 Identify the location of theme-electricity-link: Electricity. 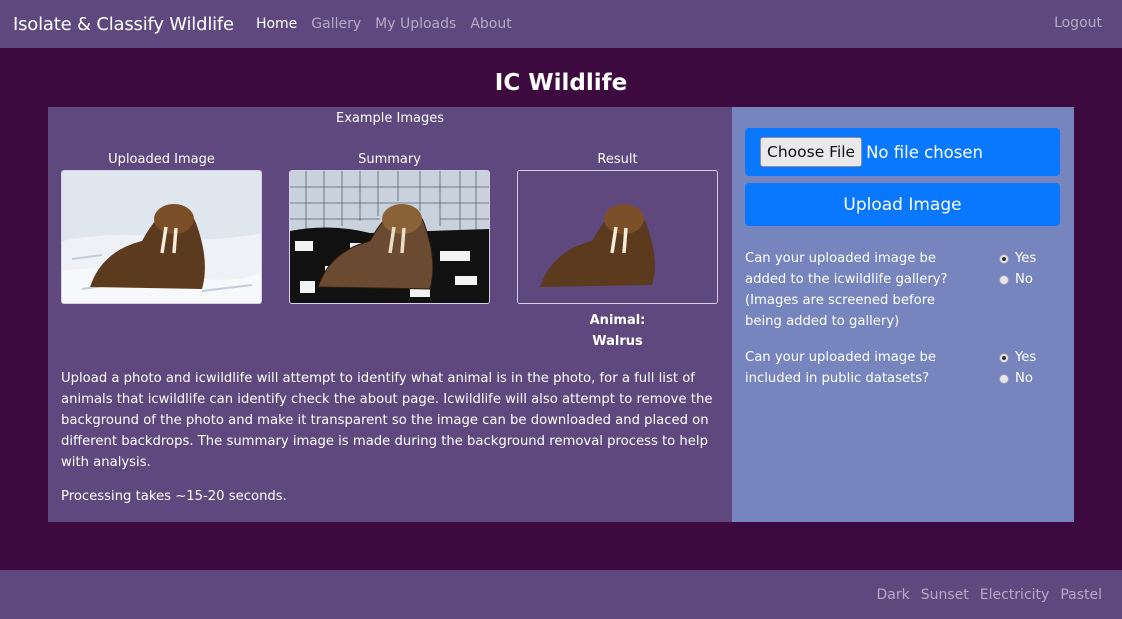
(1015, 595).